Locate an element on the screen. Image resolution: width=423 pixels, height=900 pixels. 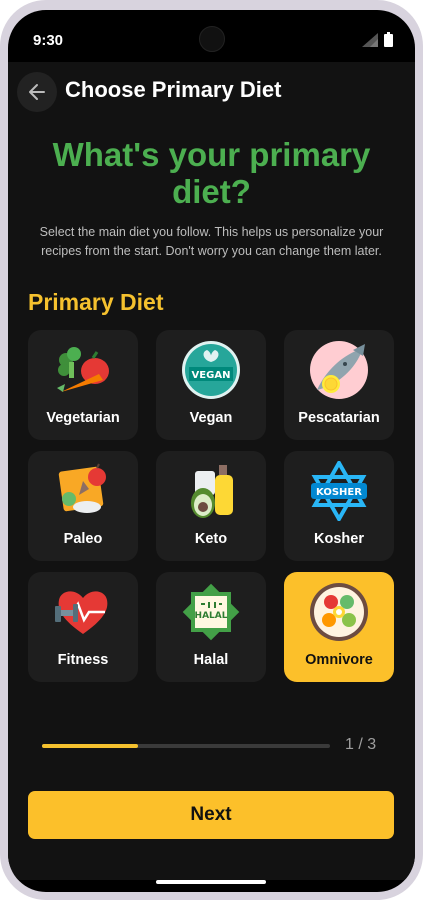
header: Choose Primary Diet is located at coordinates (211, 102).